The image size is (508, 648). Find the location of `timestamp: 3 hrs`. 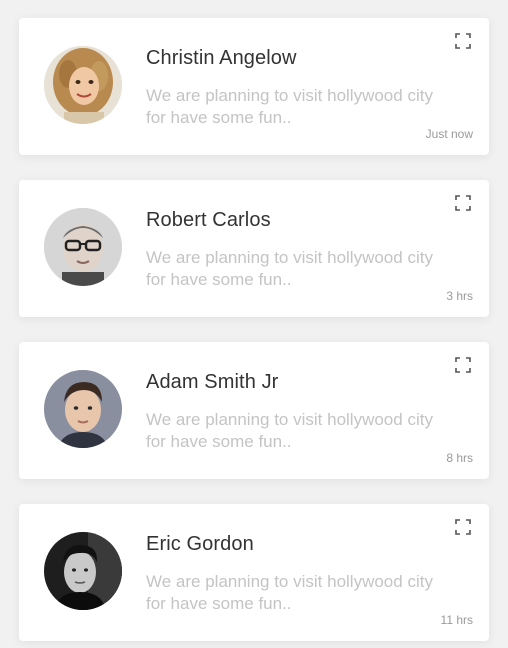

timestamp: 3 hrs is located at coordinates (459, 296).